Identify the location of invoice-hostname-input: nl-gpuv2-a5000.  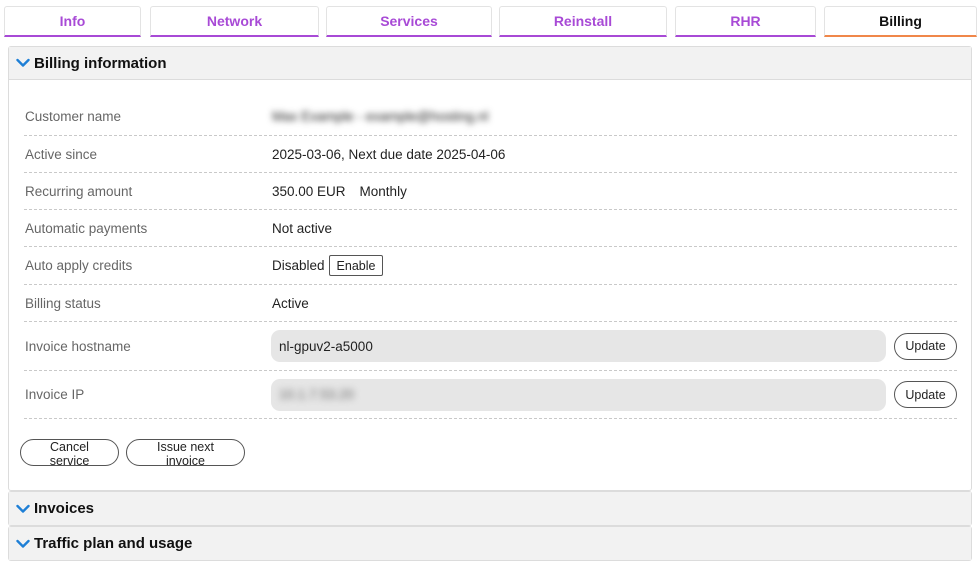
(578, 346).